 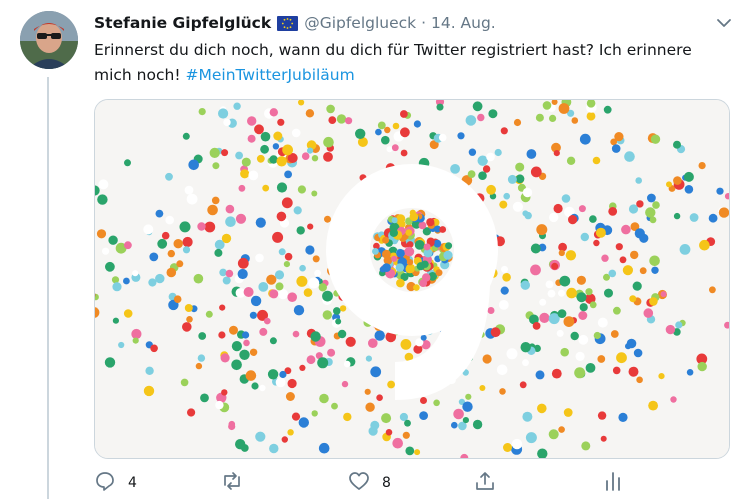 What do you see at coordinates (360, 23) in the screenshot?
I see `handle: @Gipfelglueck` at bounding box center [360, 23].